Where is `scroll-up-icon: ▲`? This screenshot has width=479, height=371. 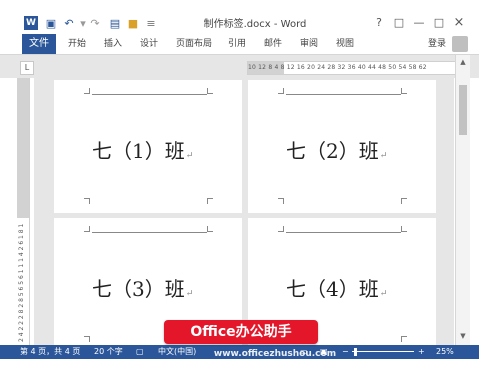
scroll-up-icon: ▲ is located at coordinates (463, 62).